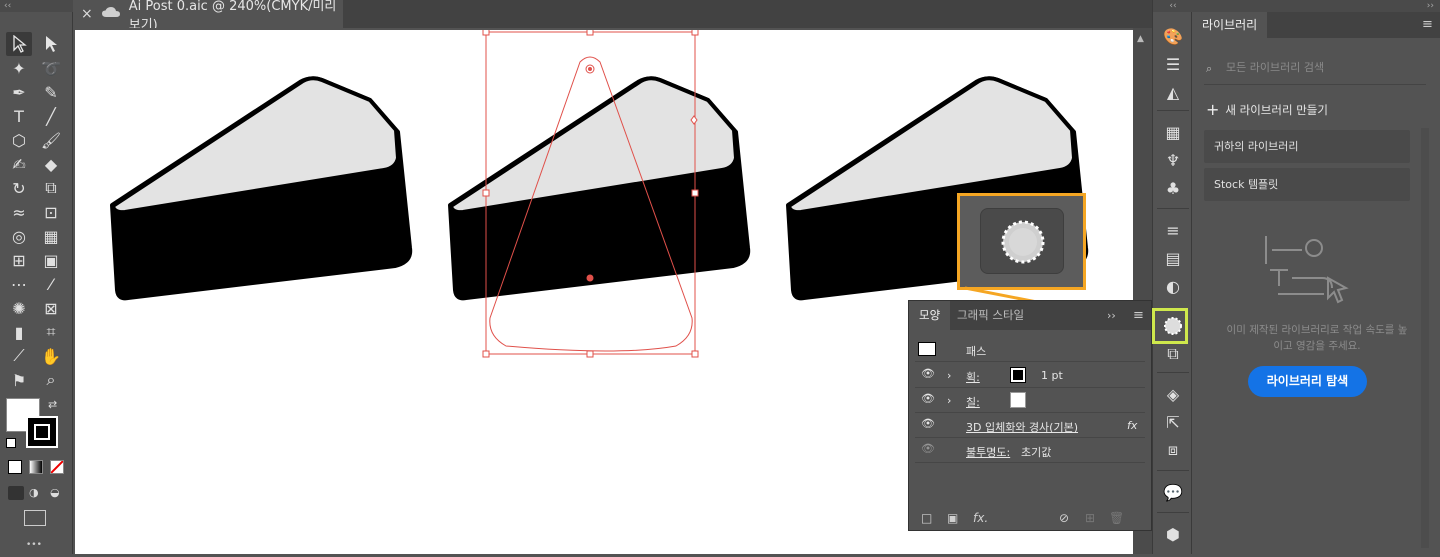 This screenshot has height=557, width=1440. I want to click on appearance-object-row: 패스, so click(1030, 350).